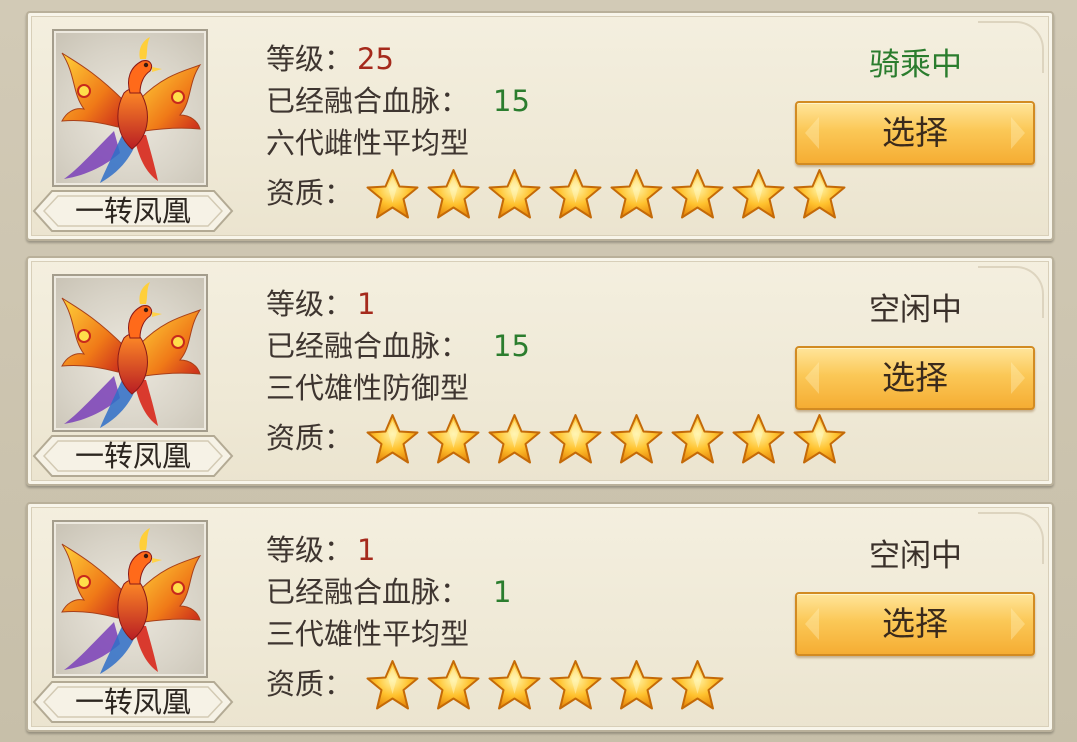 This screenshot has height=742, width=1077. What do you see at coordinates (368, 388) in the screenshot?
I see `mount-type: 三代雄性防御型` at bounding box center [368, 388].